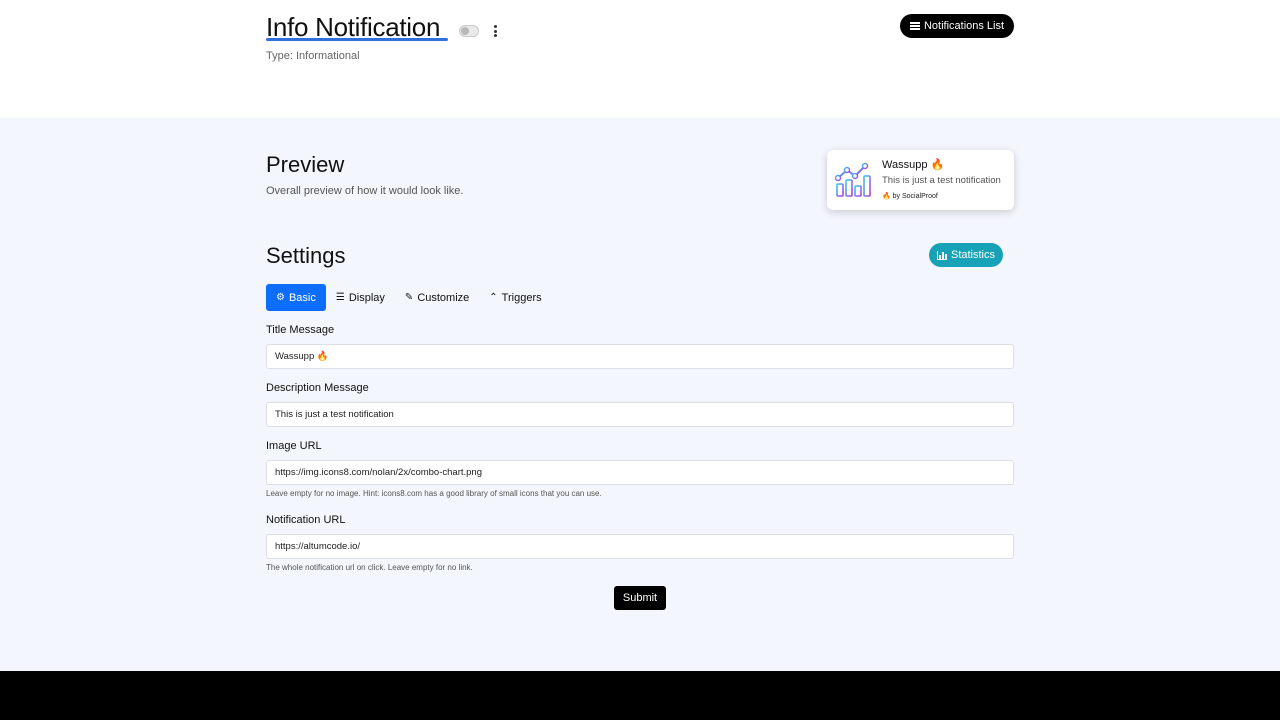 This screenshot has height=720, width=1280. Describe the element at coordinates (305, 164) in the screenshot. I see `preview-heading: Preview` at that location.